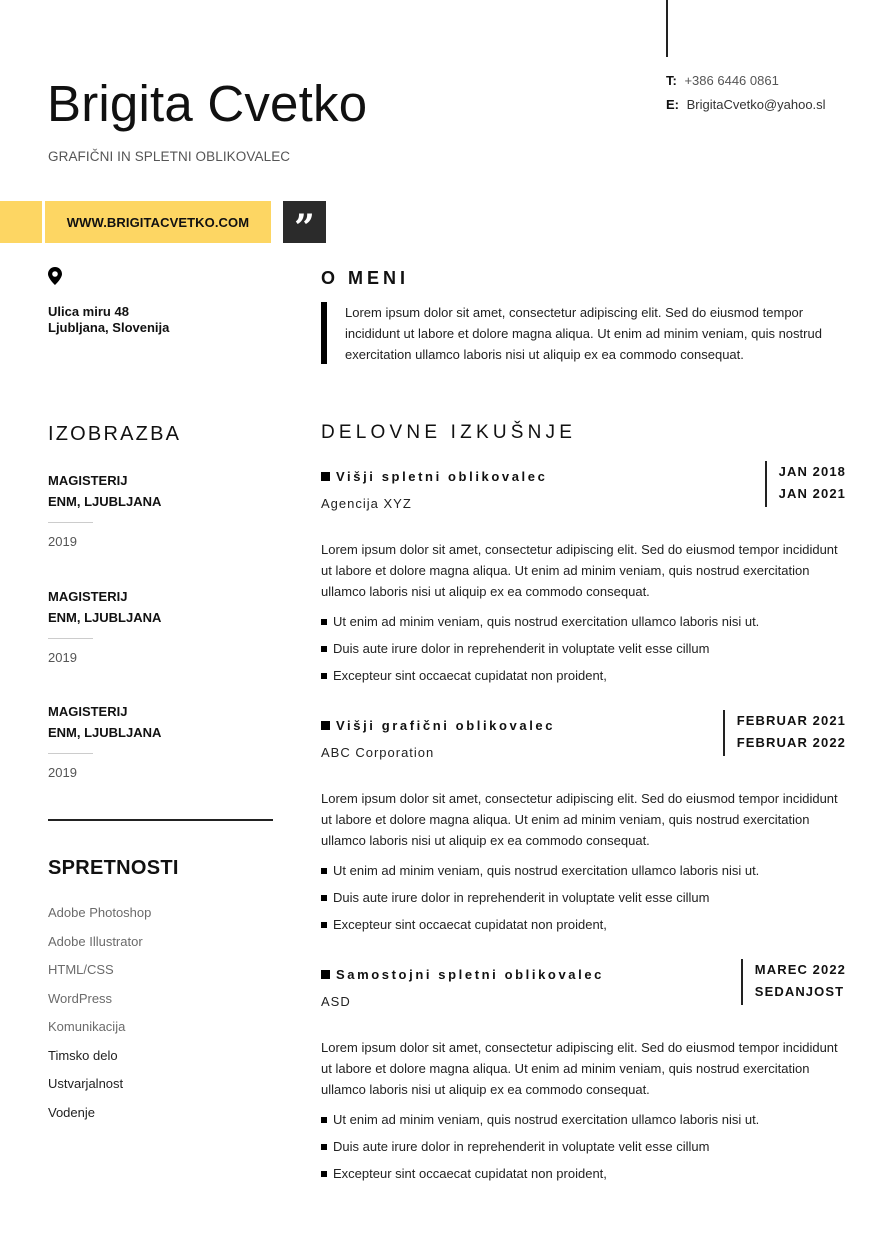 Image resolution: width=894 pixels, height=1260 pixels. I want to click on skill-item: Timsko delo, so click(83, 1055).